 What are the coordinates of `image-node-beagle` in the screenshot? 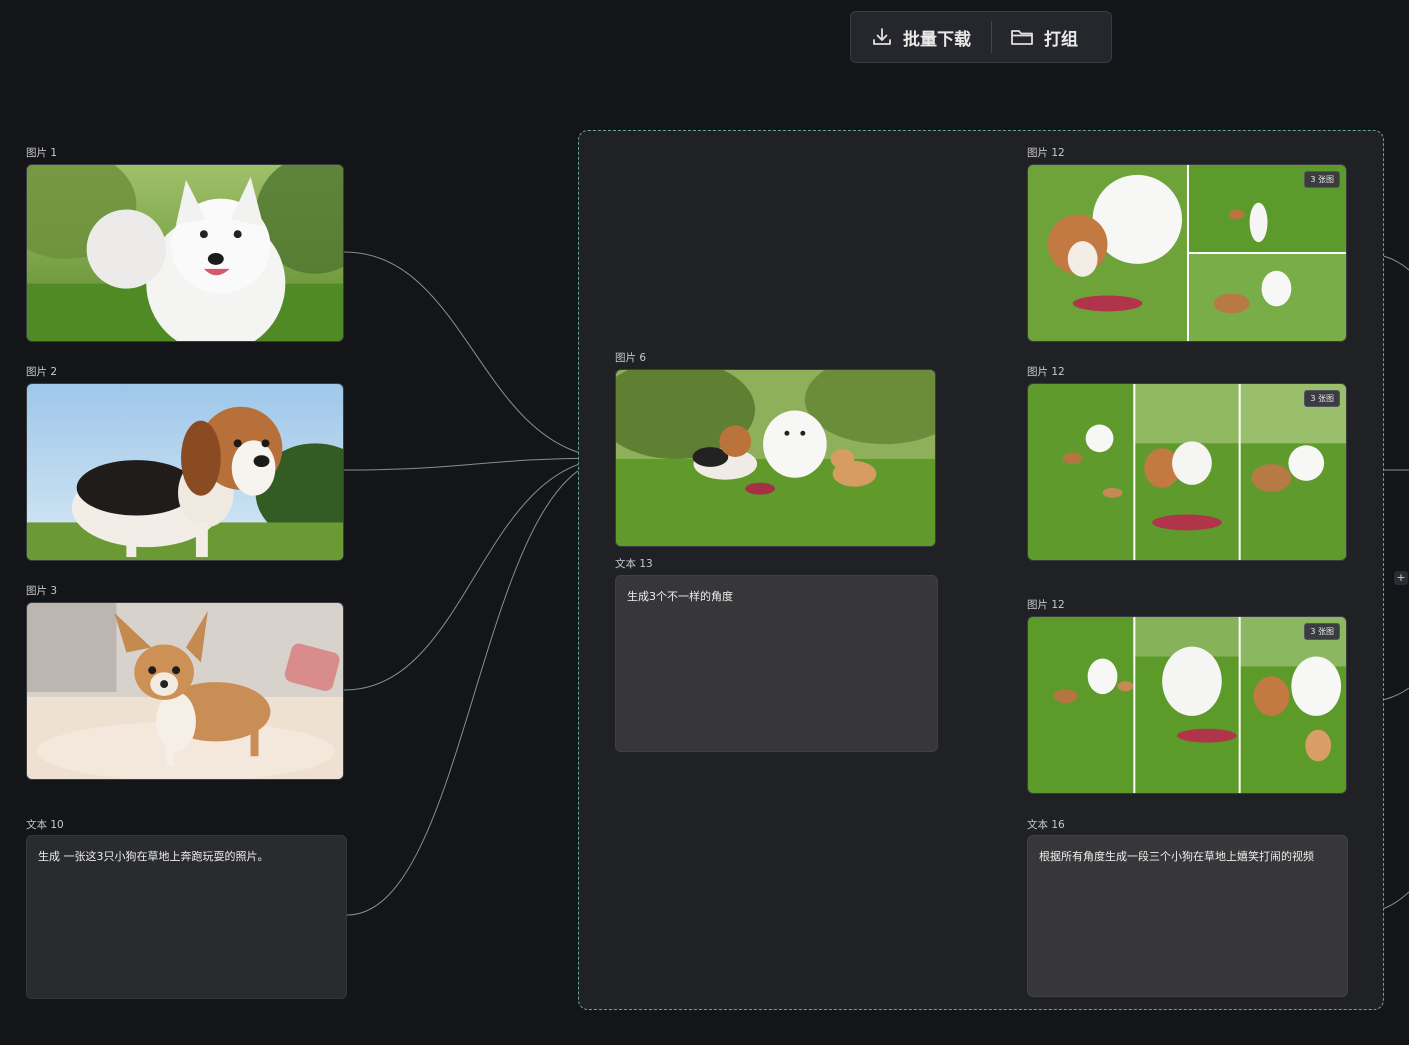 It's located at (185, 472).